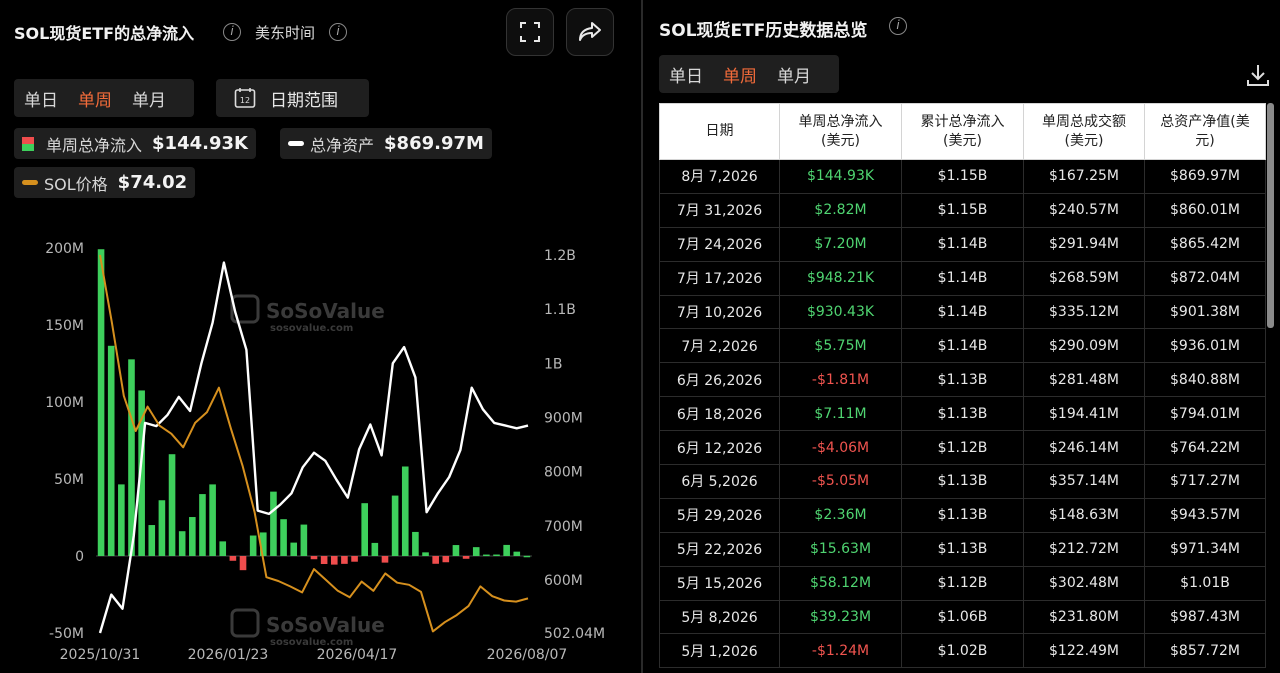 Image resolution: width=1280 pixels, height=673 pixels. Describe the element at coordinates (245, 100) in the screenshot. I see `calendar-icon-day: 12` at that location.